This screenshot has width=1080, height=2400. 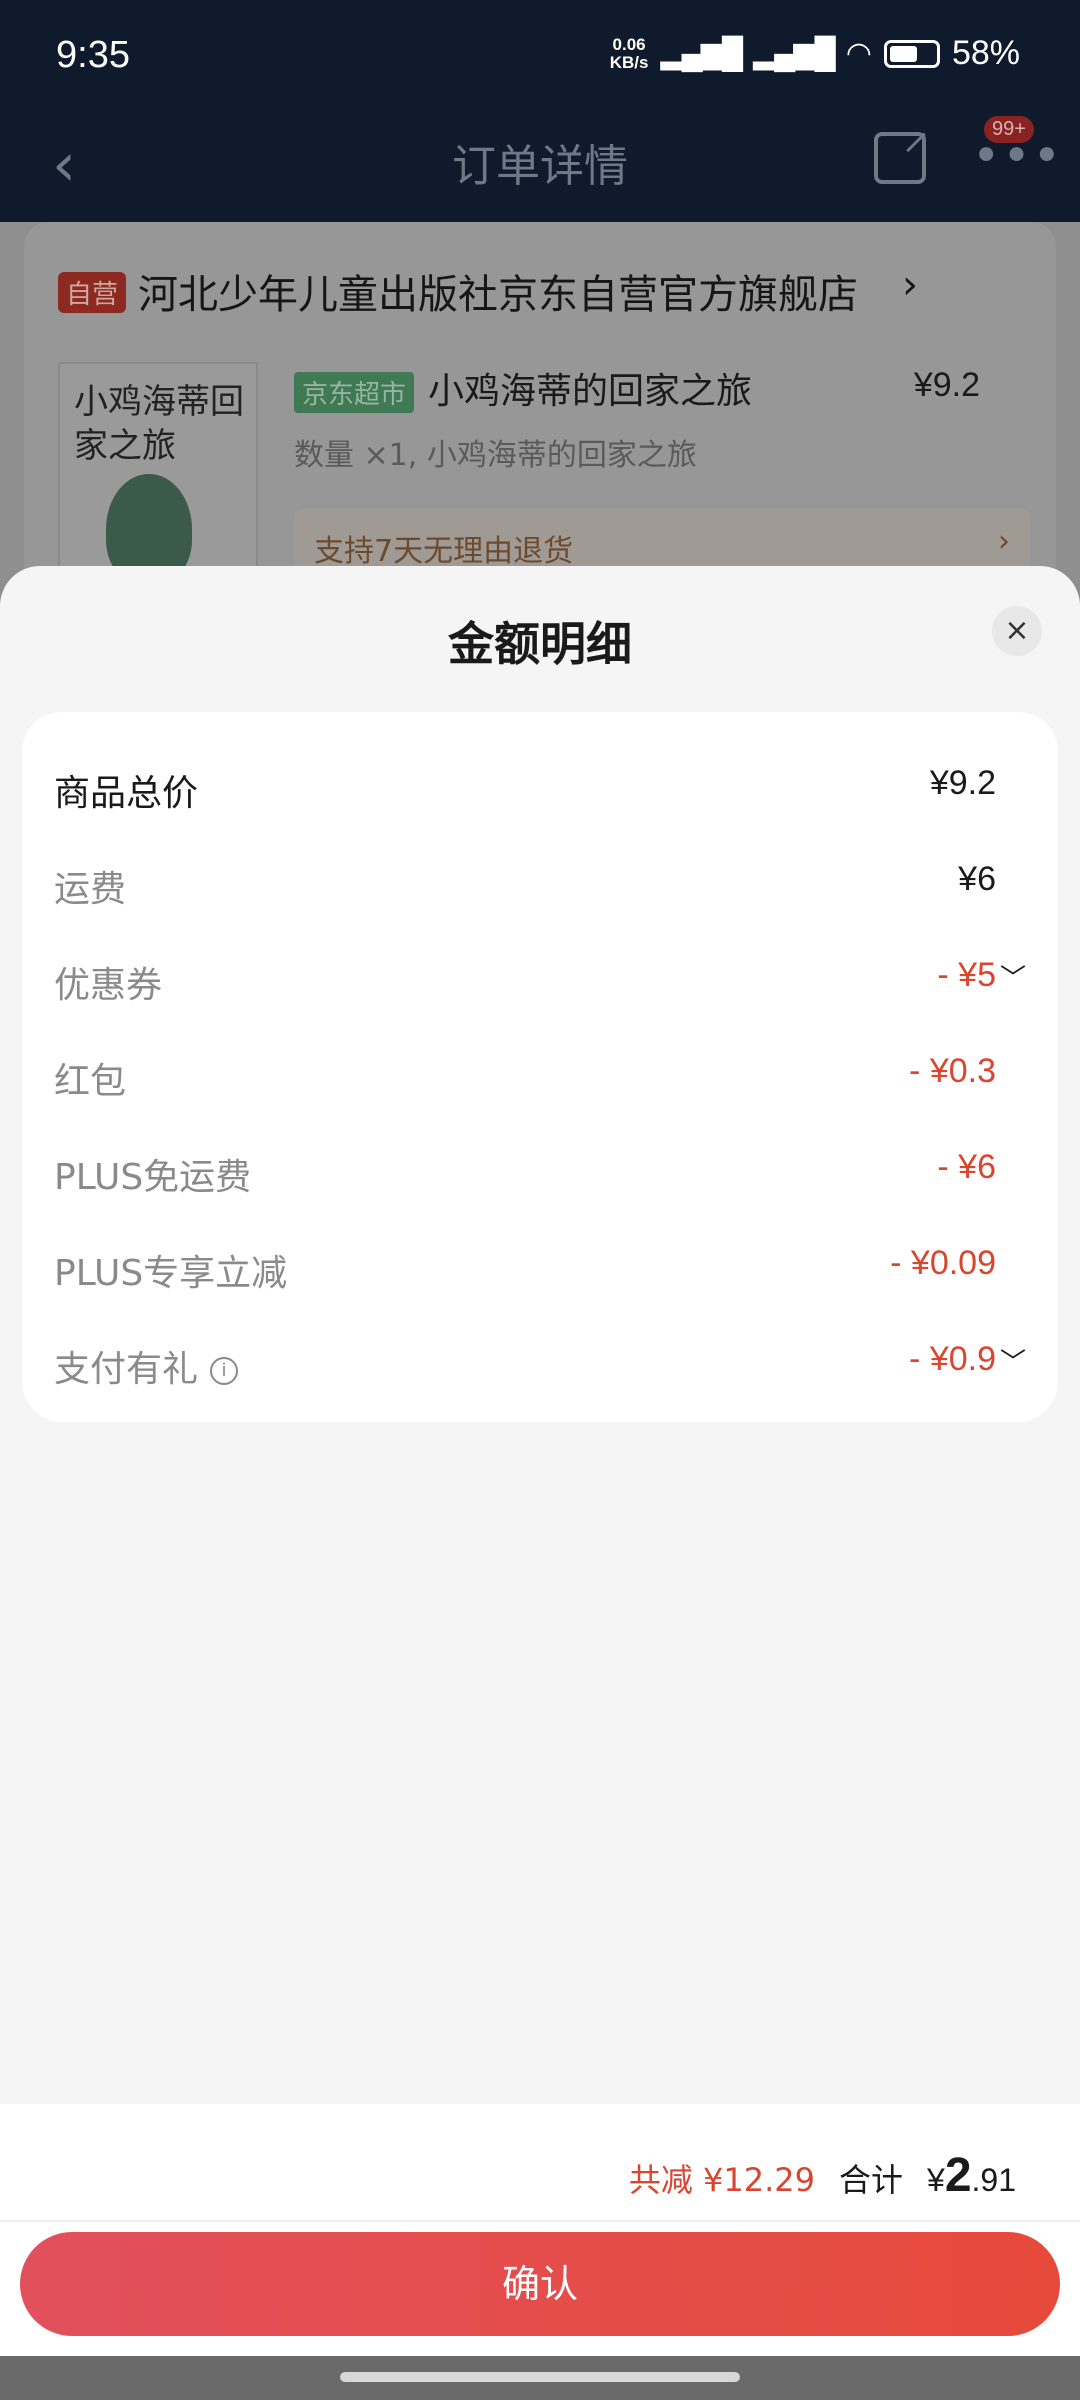 I want to click on status-bar: 9:35 0.06 KB/s ▂▄▆█ ▂▄▆█ ◠ 58%, so click(x=540, y=59).